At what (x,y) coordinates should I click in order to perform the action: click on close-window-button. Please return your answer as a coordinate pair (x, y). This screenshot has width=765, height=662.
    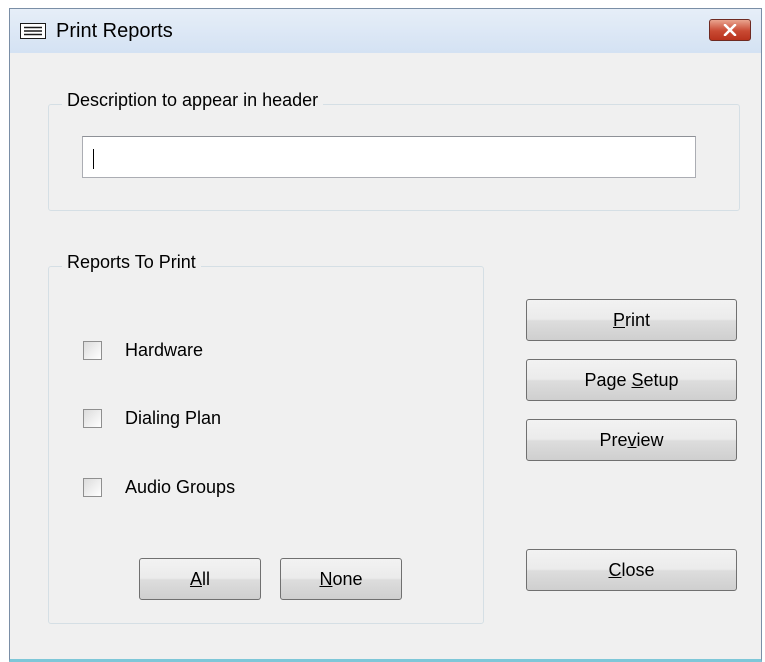
    Looking at the image, I should click on (730, 30).